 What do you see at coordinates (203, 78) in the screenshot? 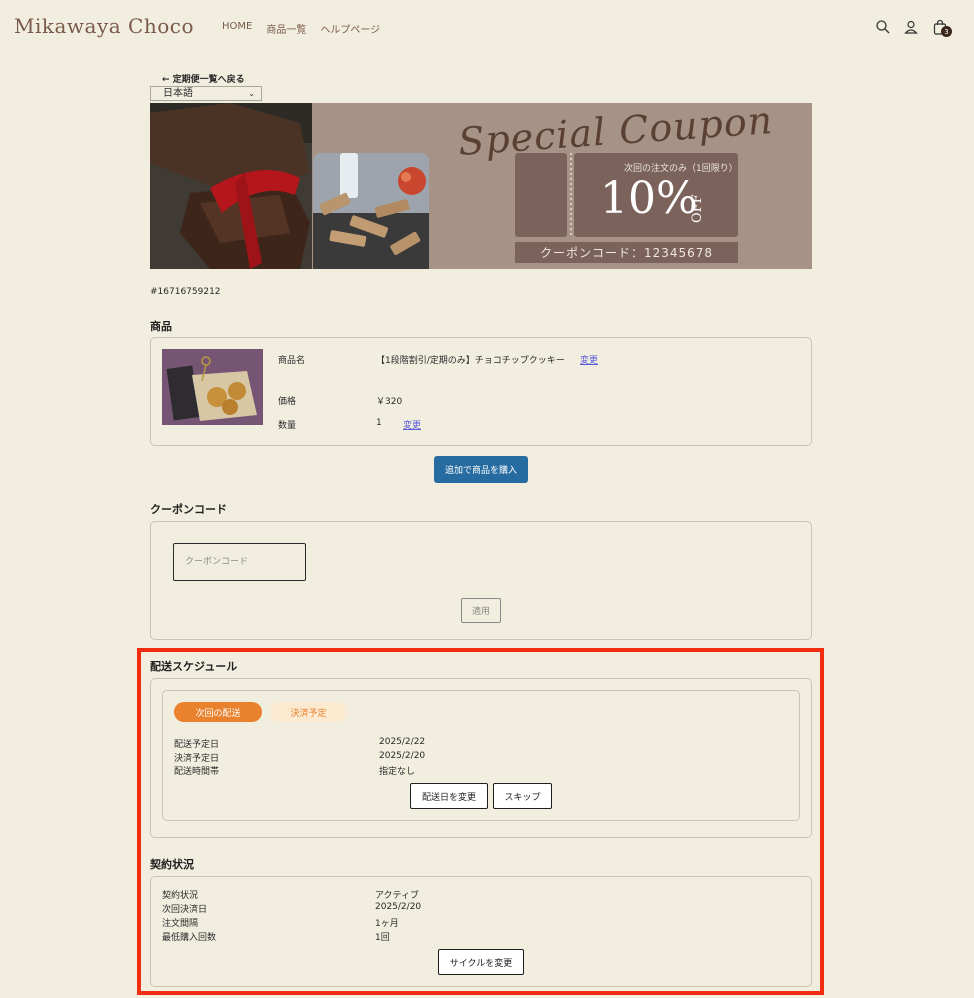
I see `back-to-subscriptions-link: ← 定期便一覧へ戻る` at bounding box center [203, 78].